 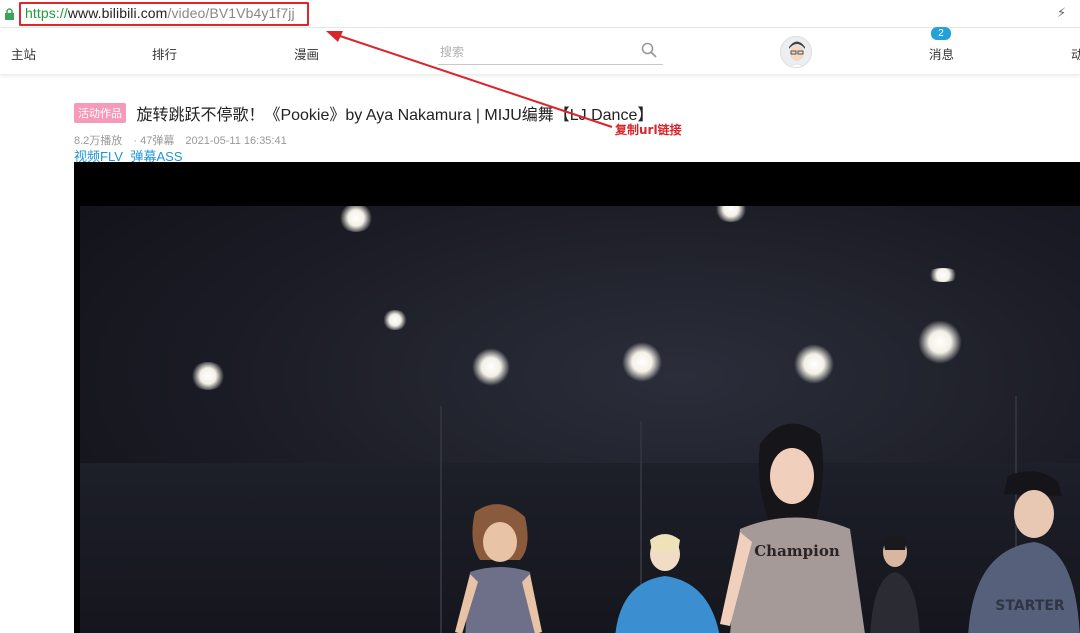 I want to click on nav-ranking: 排行, so click(x=164, y=53).